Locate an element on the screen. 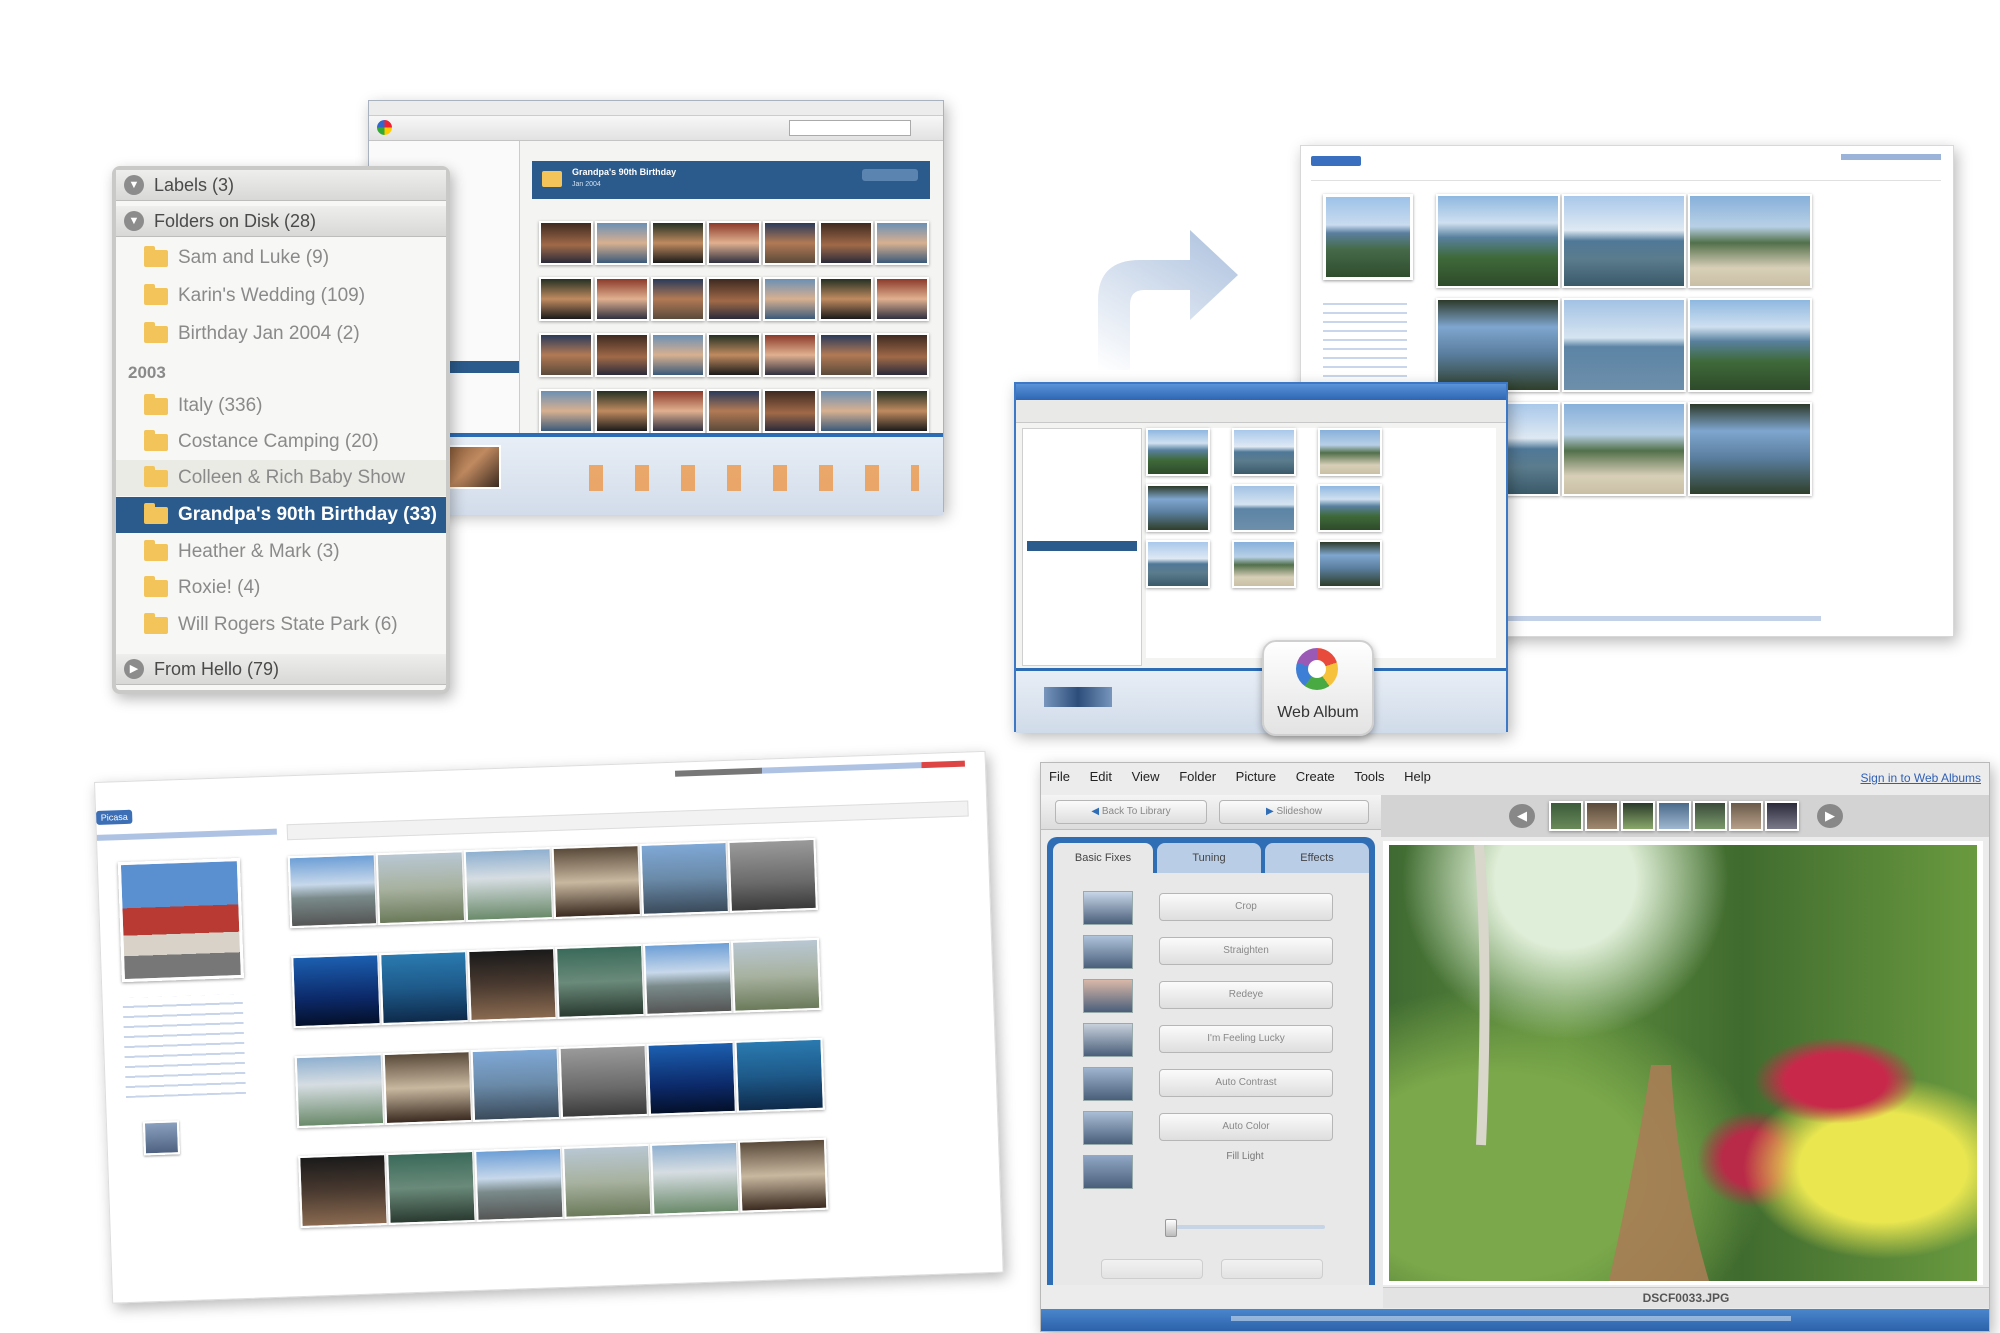 This screenshot has width=2000, height=1333. web-user-links is located at coordinates (819, 768).